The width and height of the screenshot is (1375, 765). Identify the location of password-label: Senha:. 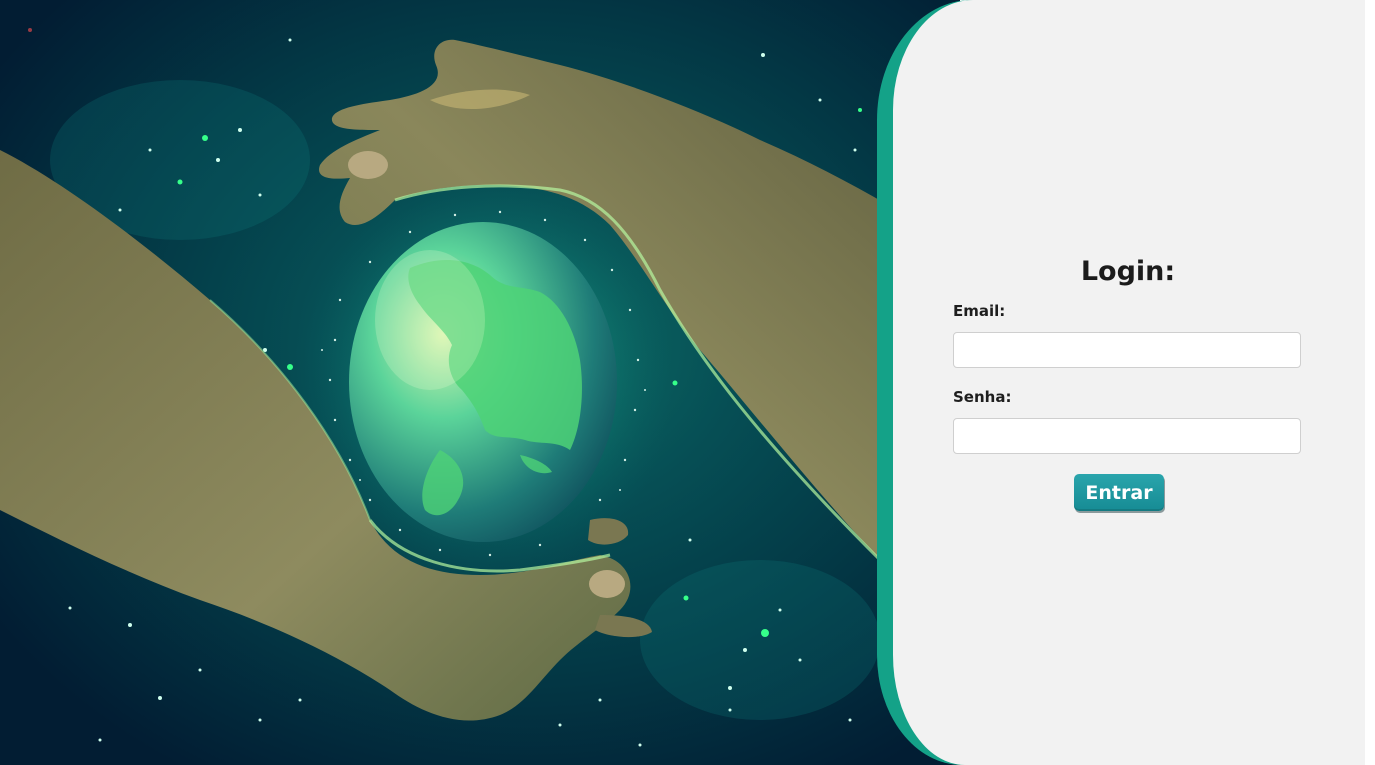
(982, 397).